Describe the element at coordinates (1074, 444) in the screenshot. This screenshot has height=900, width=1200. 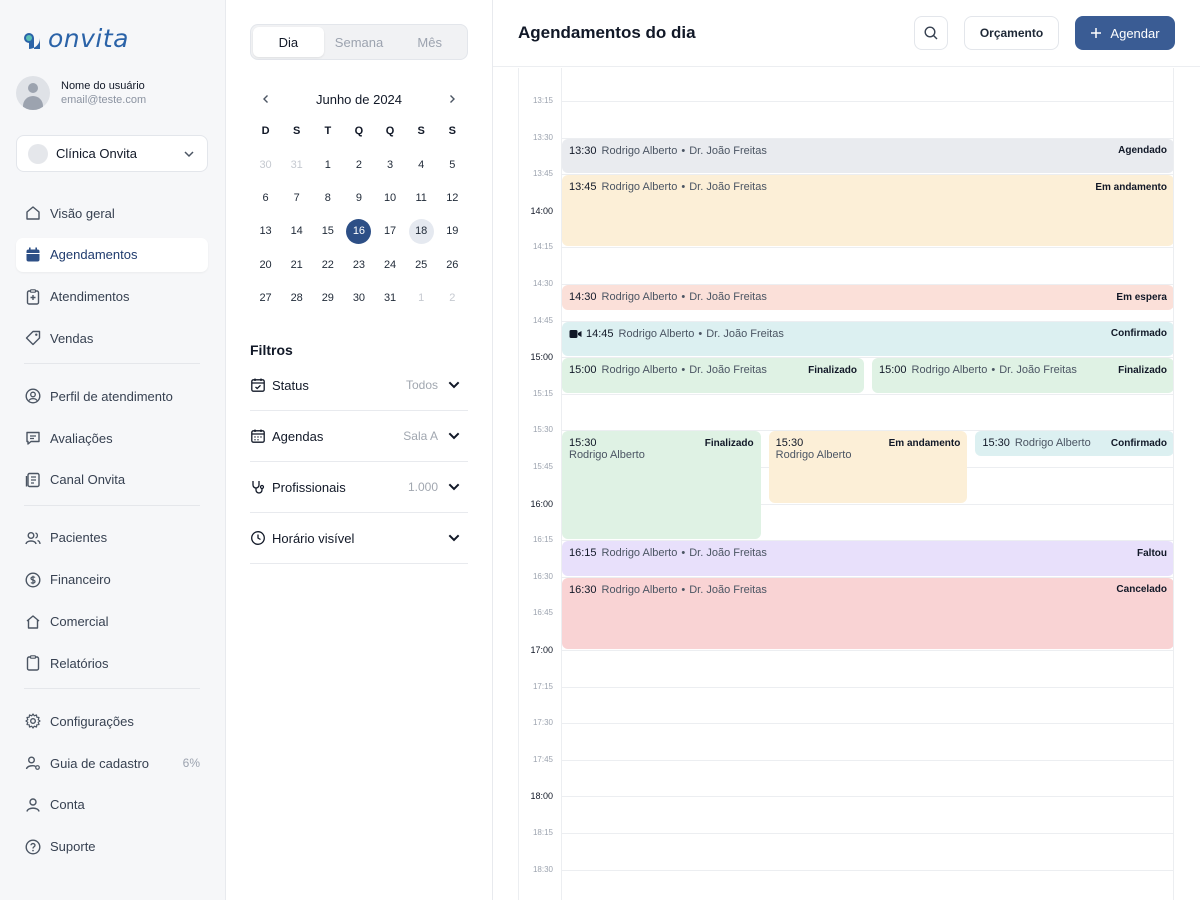
I see `appointment-card: 15:30 Rodrigo Alberto Confirmado` at that location.